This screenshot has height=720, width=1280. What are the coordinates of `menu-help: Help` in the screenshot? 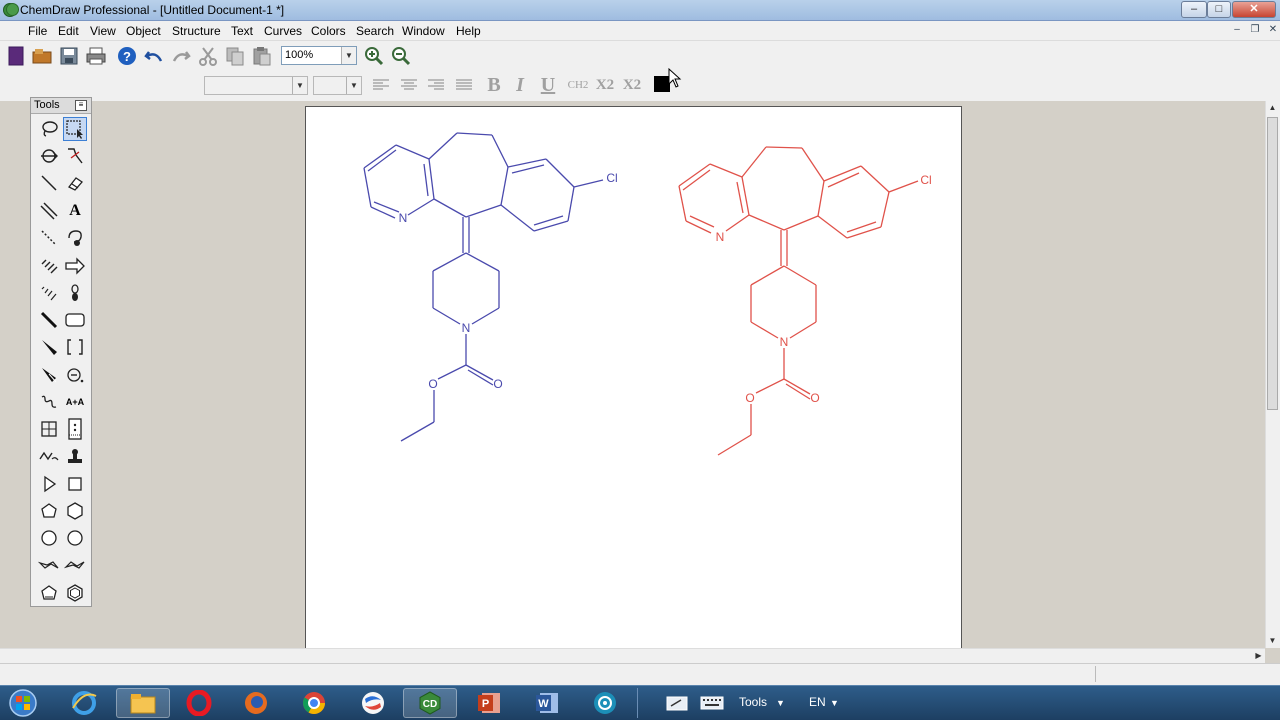 It's located at (468, 31).